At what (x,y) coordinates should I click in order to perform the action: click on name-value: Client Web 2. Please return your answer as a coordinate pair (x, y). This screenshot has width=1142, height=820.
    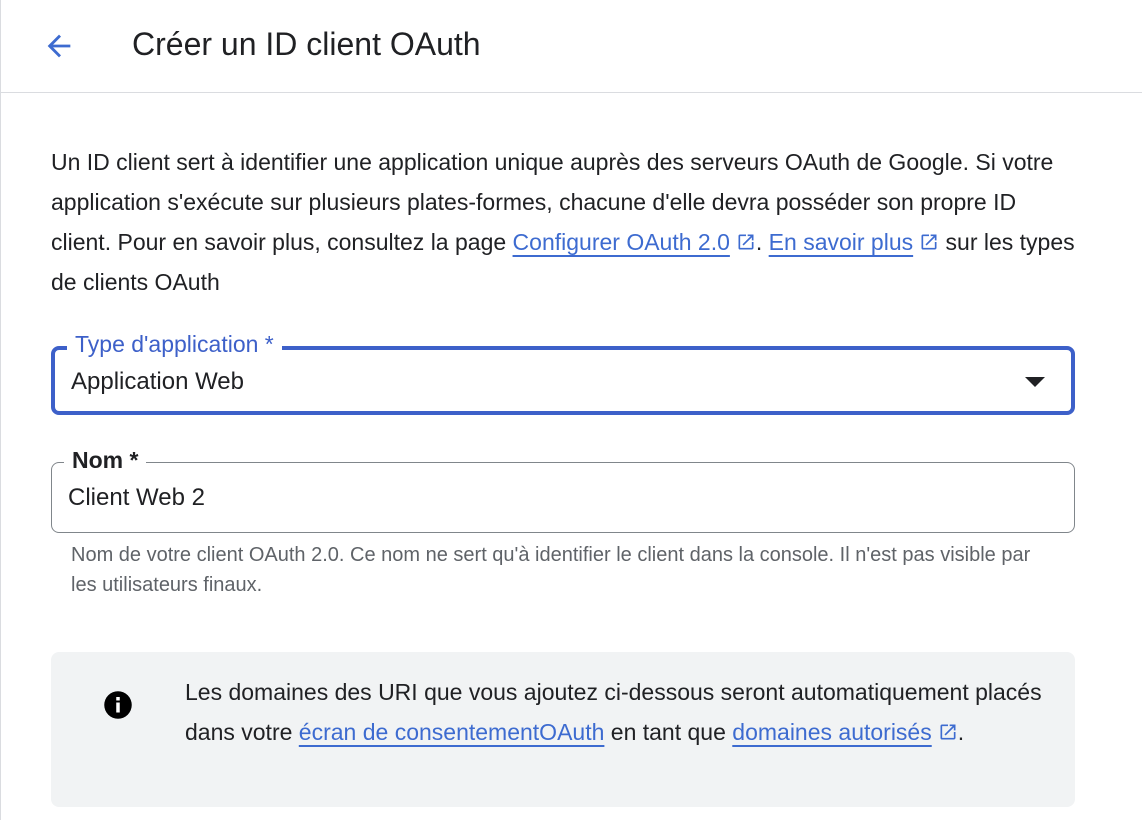
    Looking at the image, I should click on (136, 497).